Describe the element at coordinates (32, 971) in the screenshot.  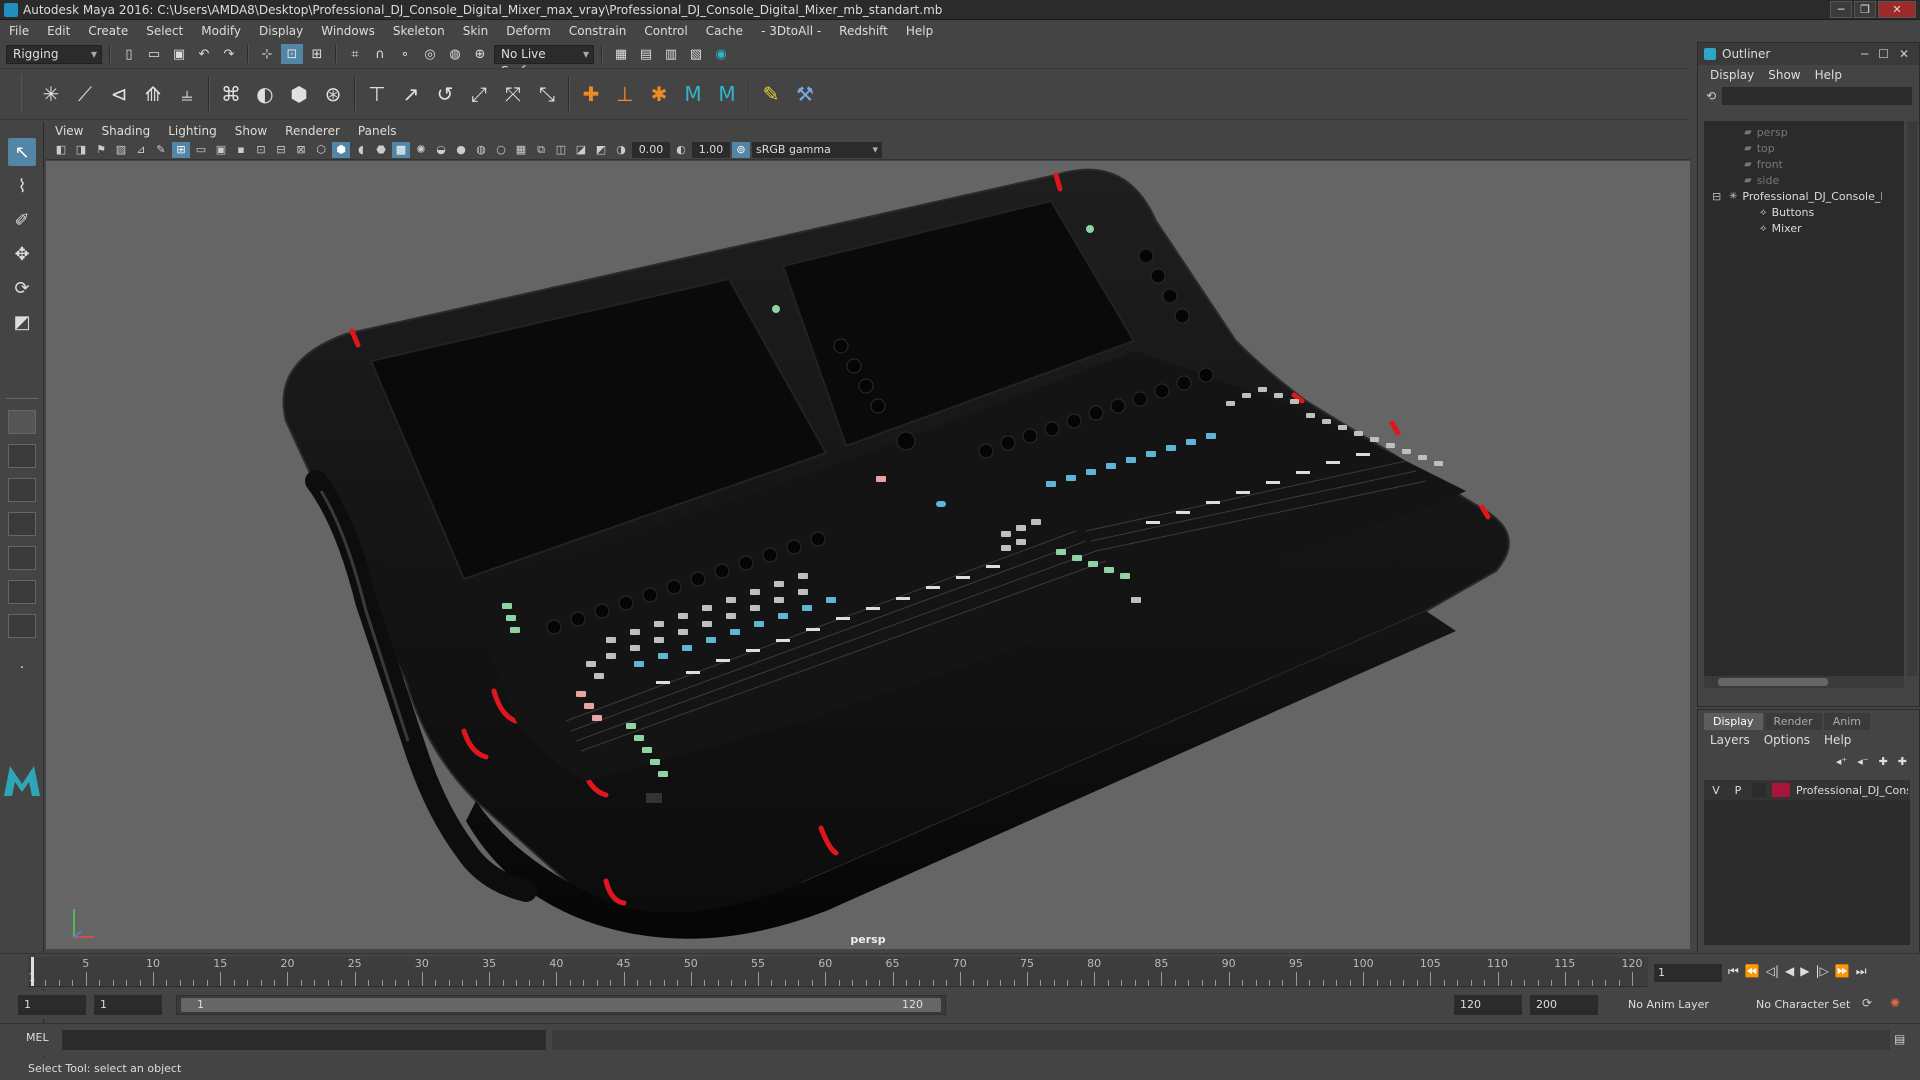
I see `current-frame-marker` at that location.